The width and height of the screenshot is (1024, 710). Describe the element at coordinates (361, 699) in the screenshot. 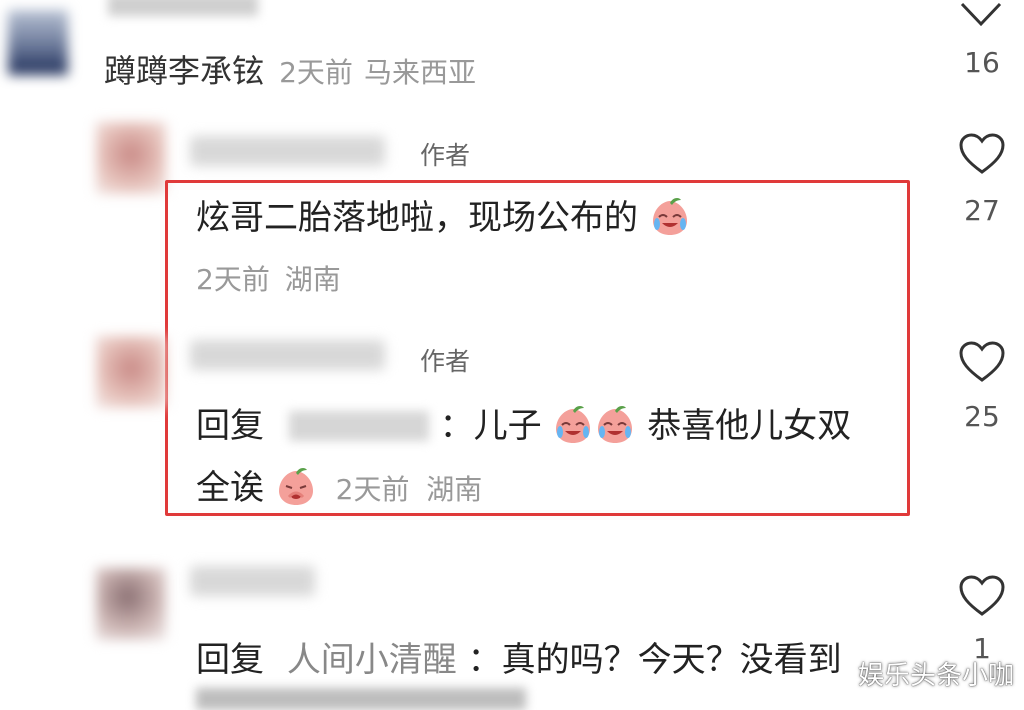

I see `cut-text-bottom` at that location.